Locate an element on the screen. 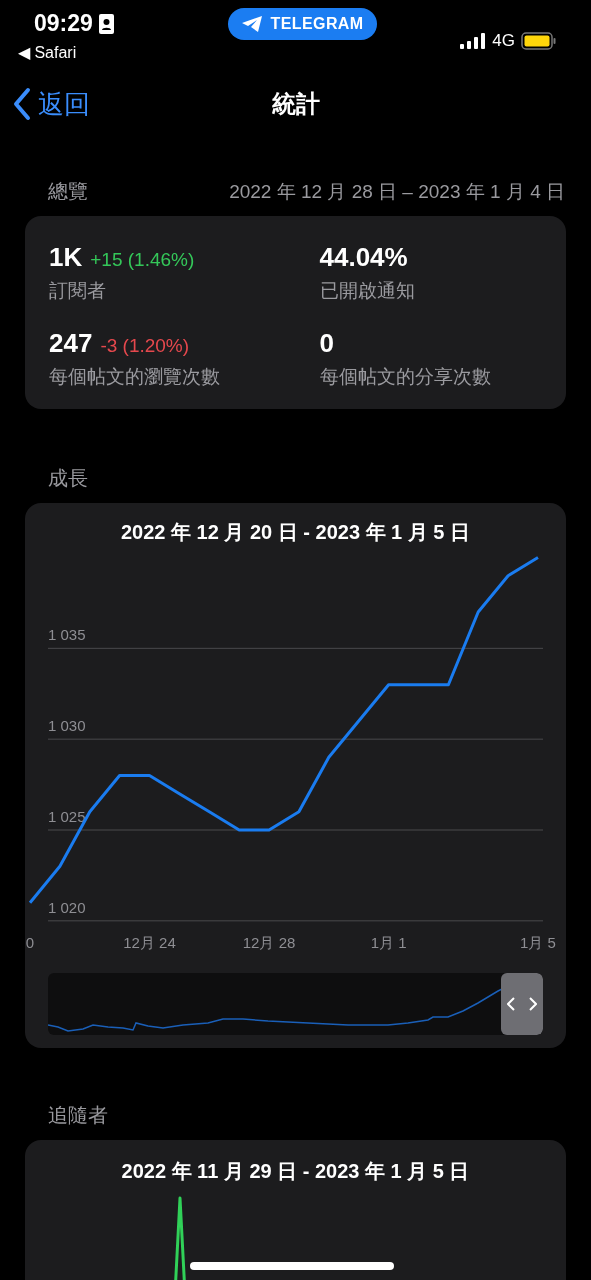 This screenshot has width=591, height=1280. stat-label: 每個帖文的分享次數 is located at coordinates (405, 376).